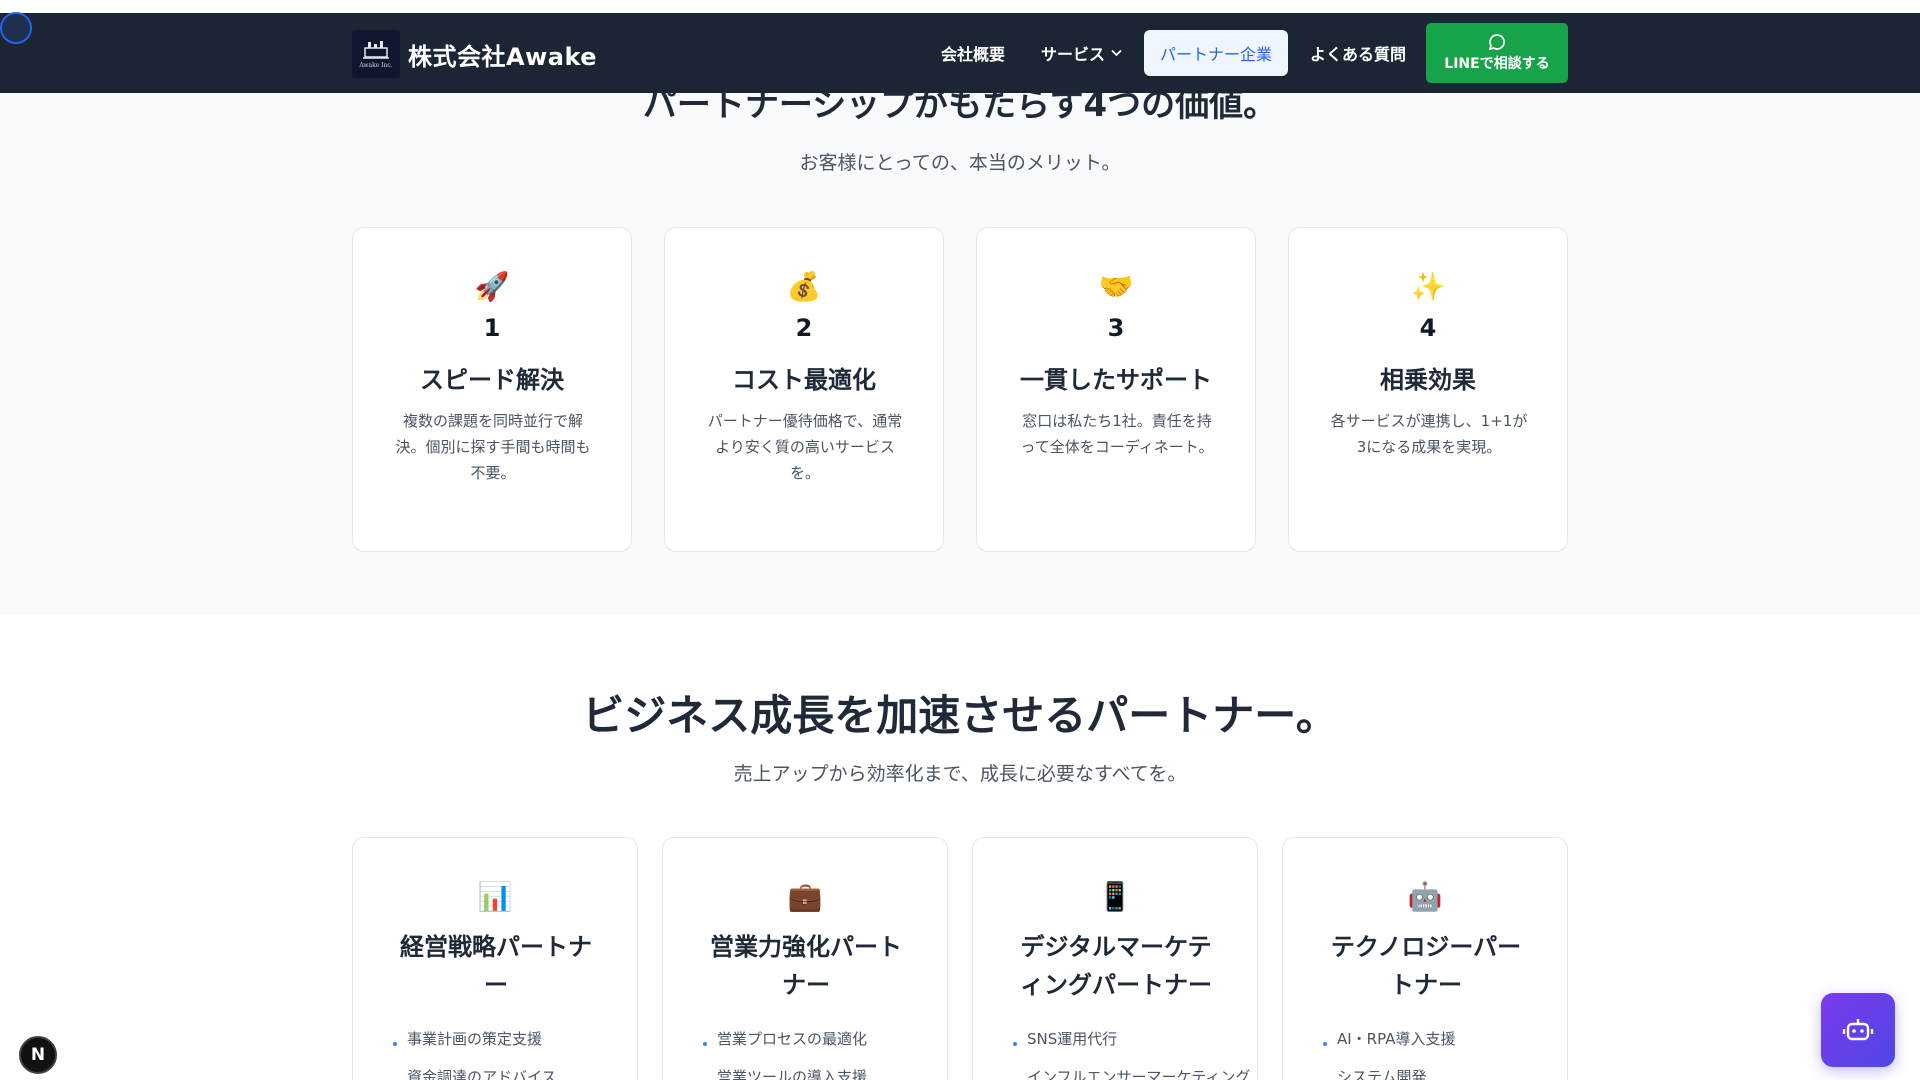  I want to click on rocket-icon: 🚀, so click(492, 286).